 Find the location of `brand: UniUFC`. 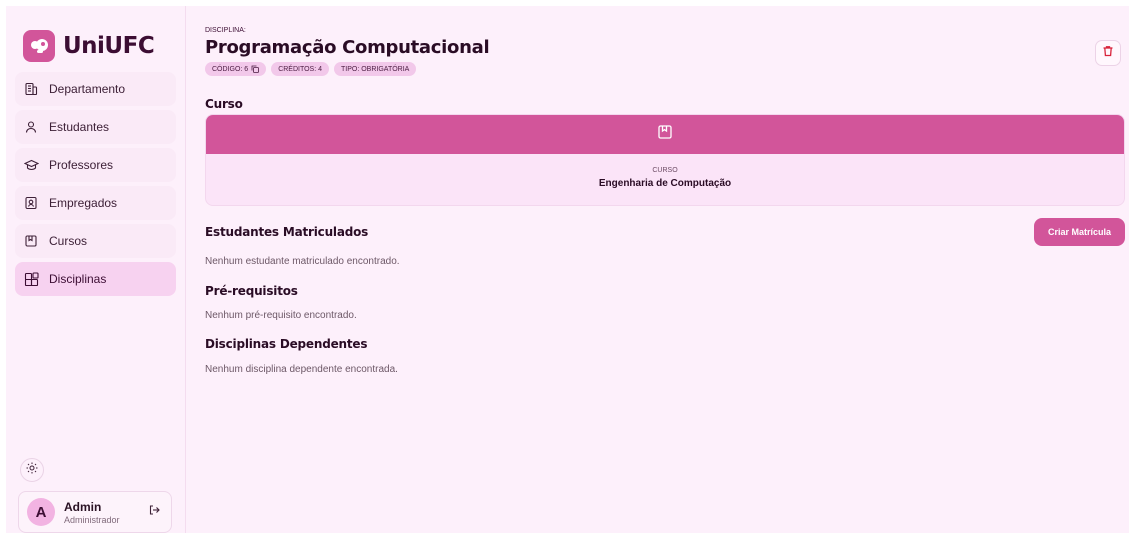

brand: UniUFC is located at coordinates (95, 46).